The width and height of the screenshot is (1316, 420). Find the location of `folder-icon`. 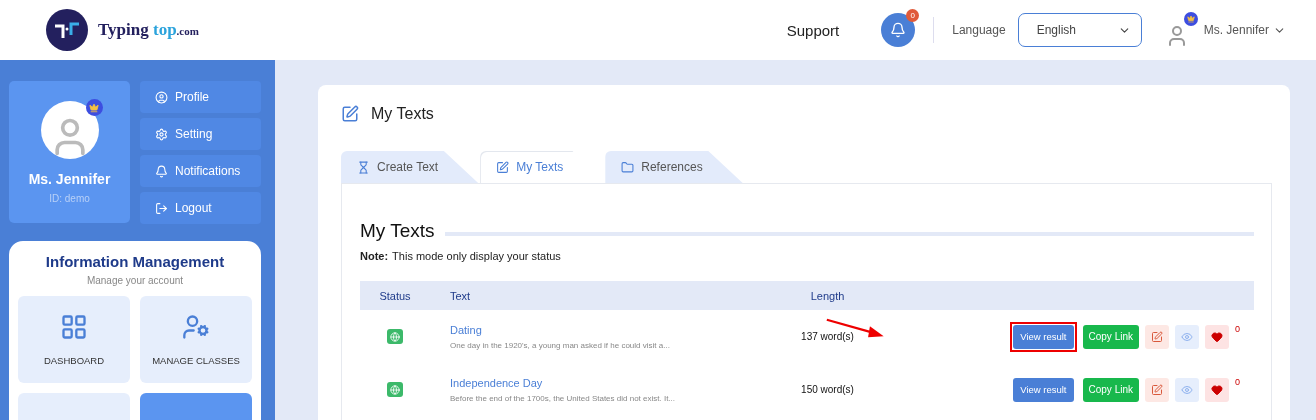

folder-icon is located at coordinates (628, 167).